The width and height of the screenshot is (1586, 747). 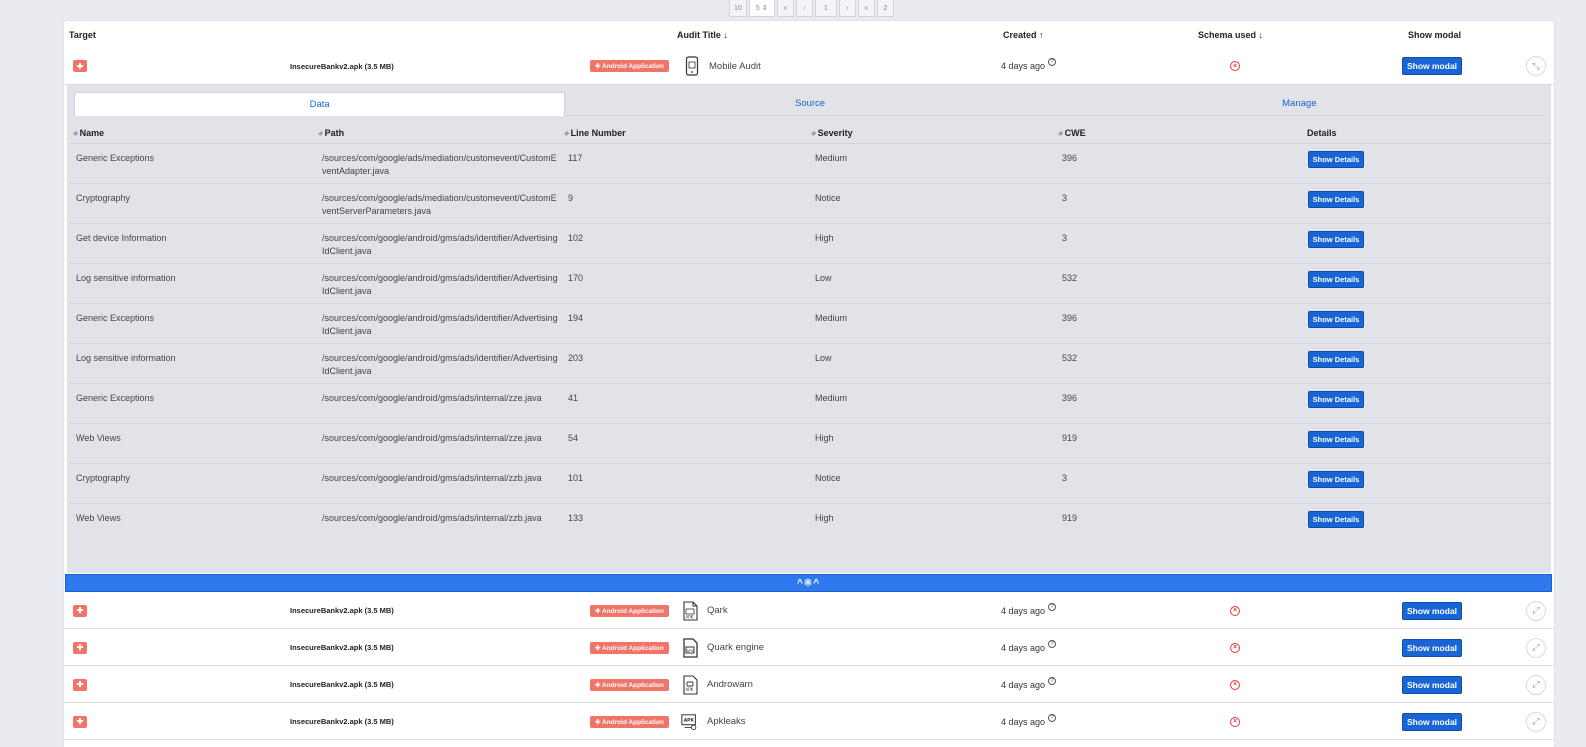 I want to click on finding-cwe: 396, so click(x=1070, y=318).